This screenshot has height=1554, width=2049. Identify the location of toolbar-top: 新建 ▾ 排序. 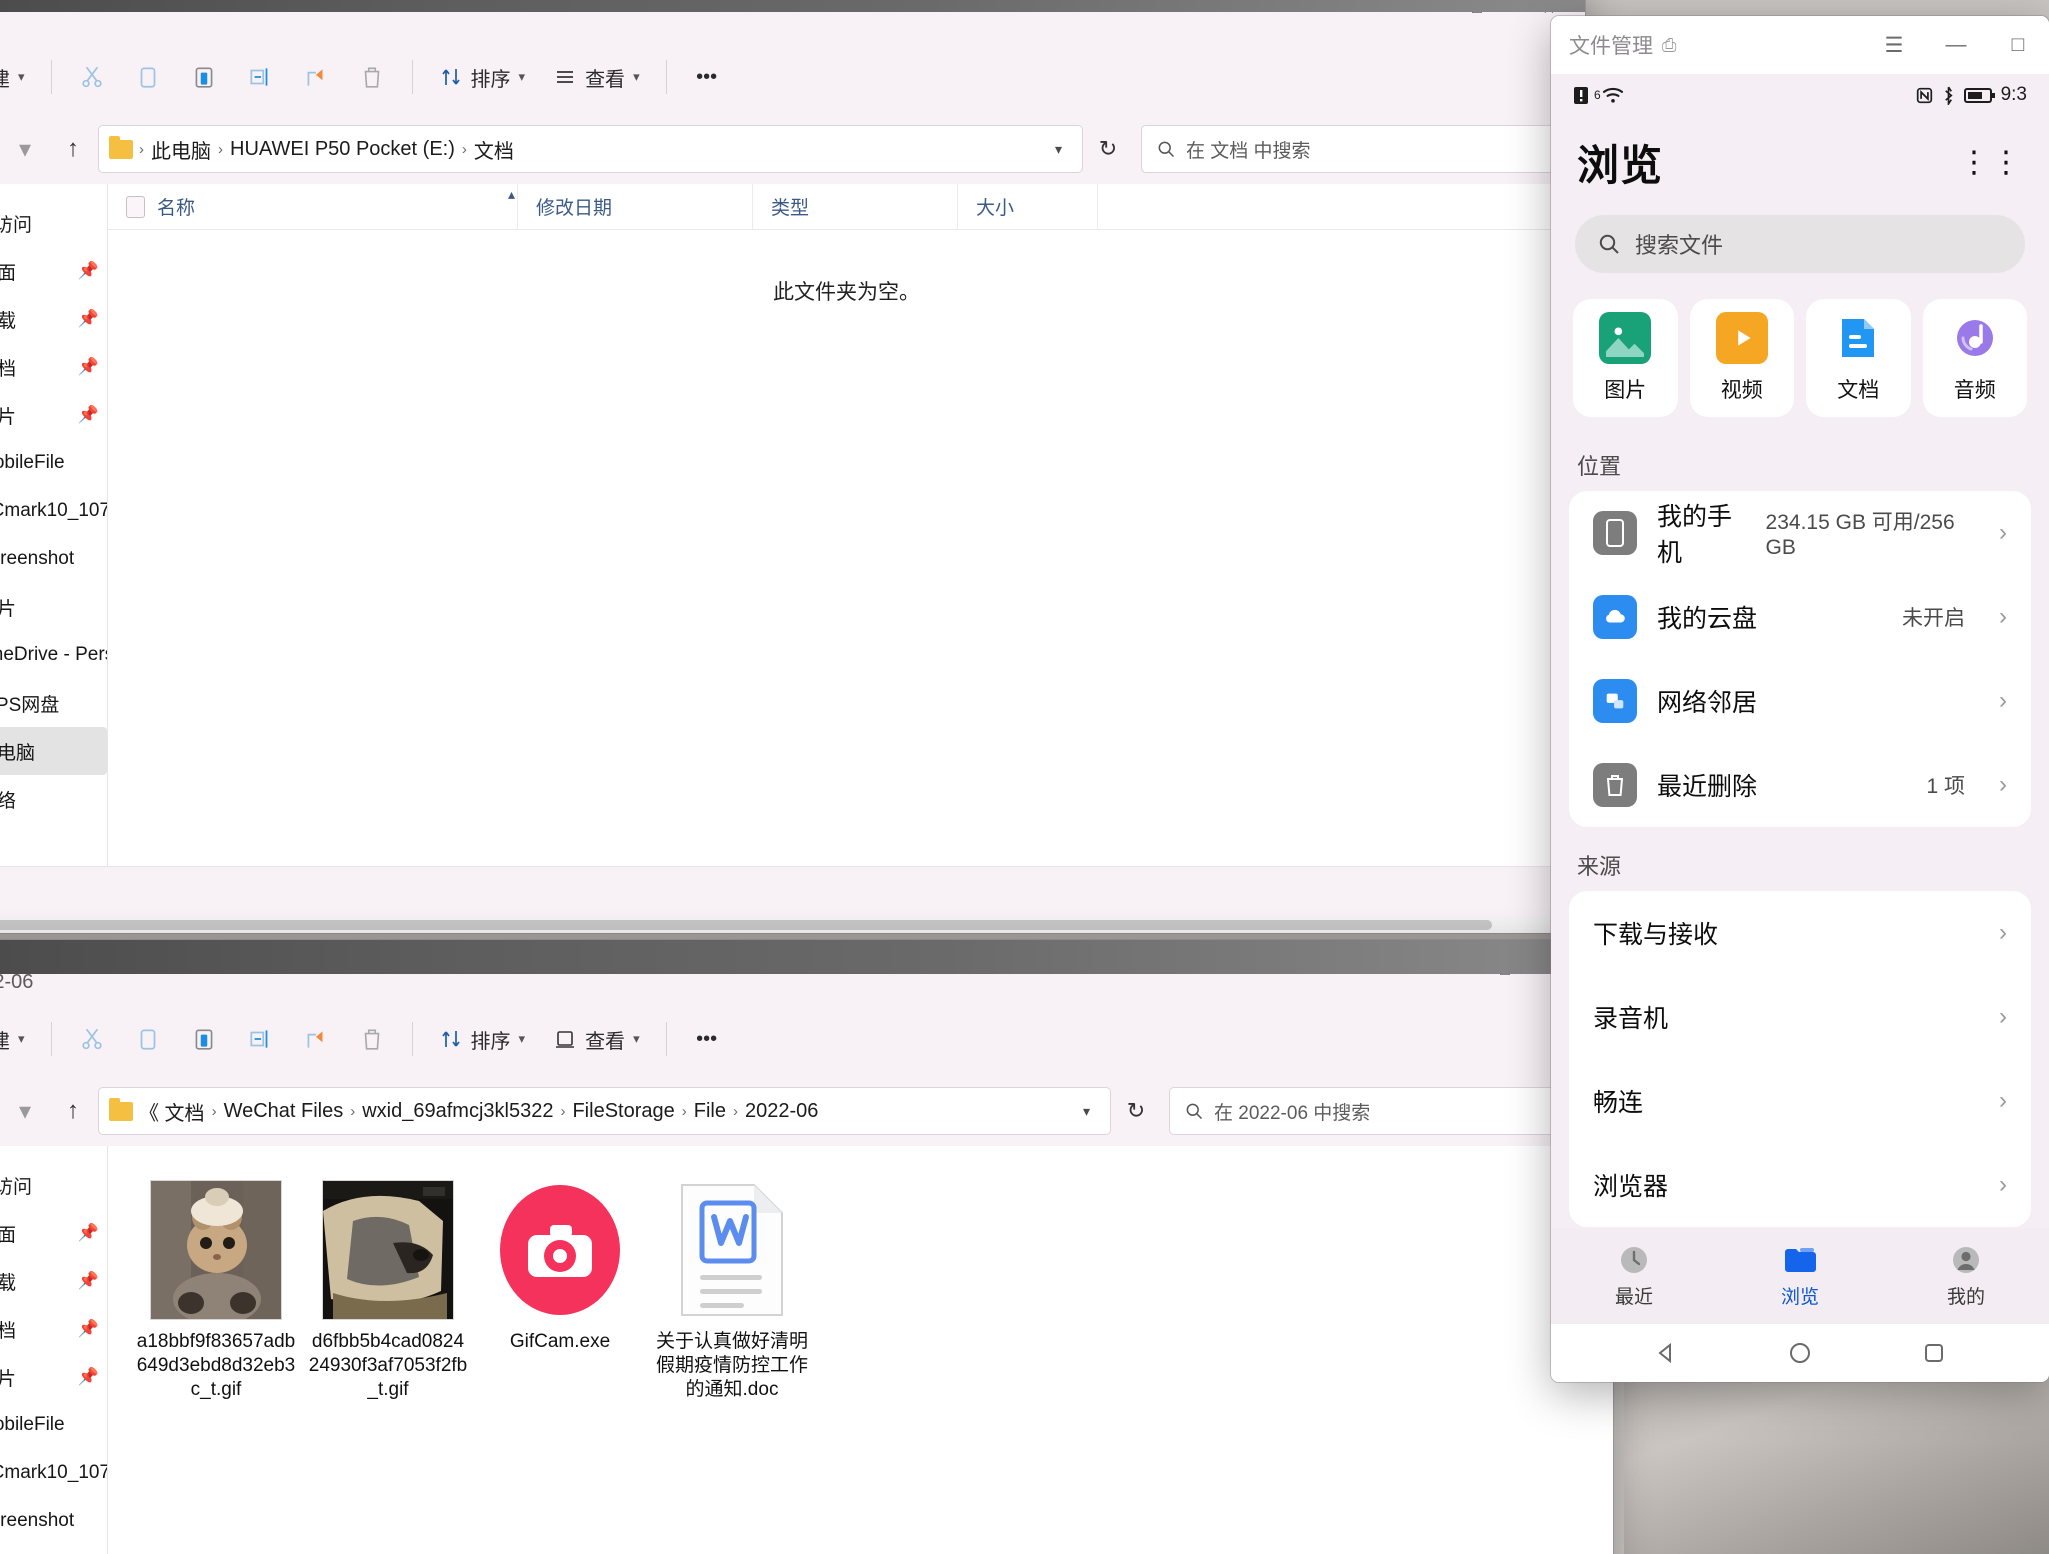
(792, 77).